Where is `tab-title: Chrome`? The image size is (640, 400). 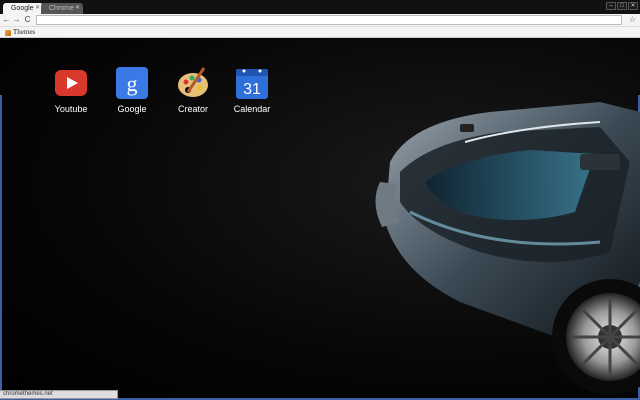 tab-title: Chrome is located at coordinates (61, 8).